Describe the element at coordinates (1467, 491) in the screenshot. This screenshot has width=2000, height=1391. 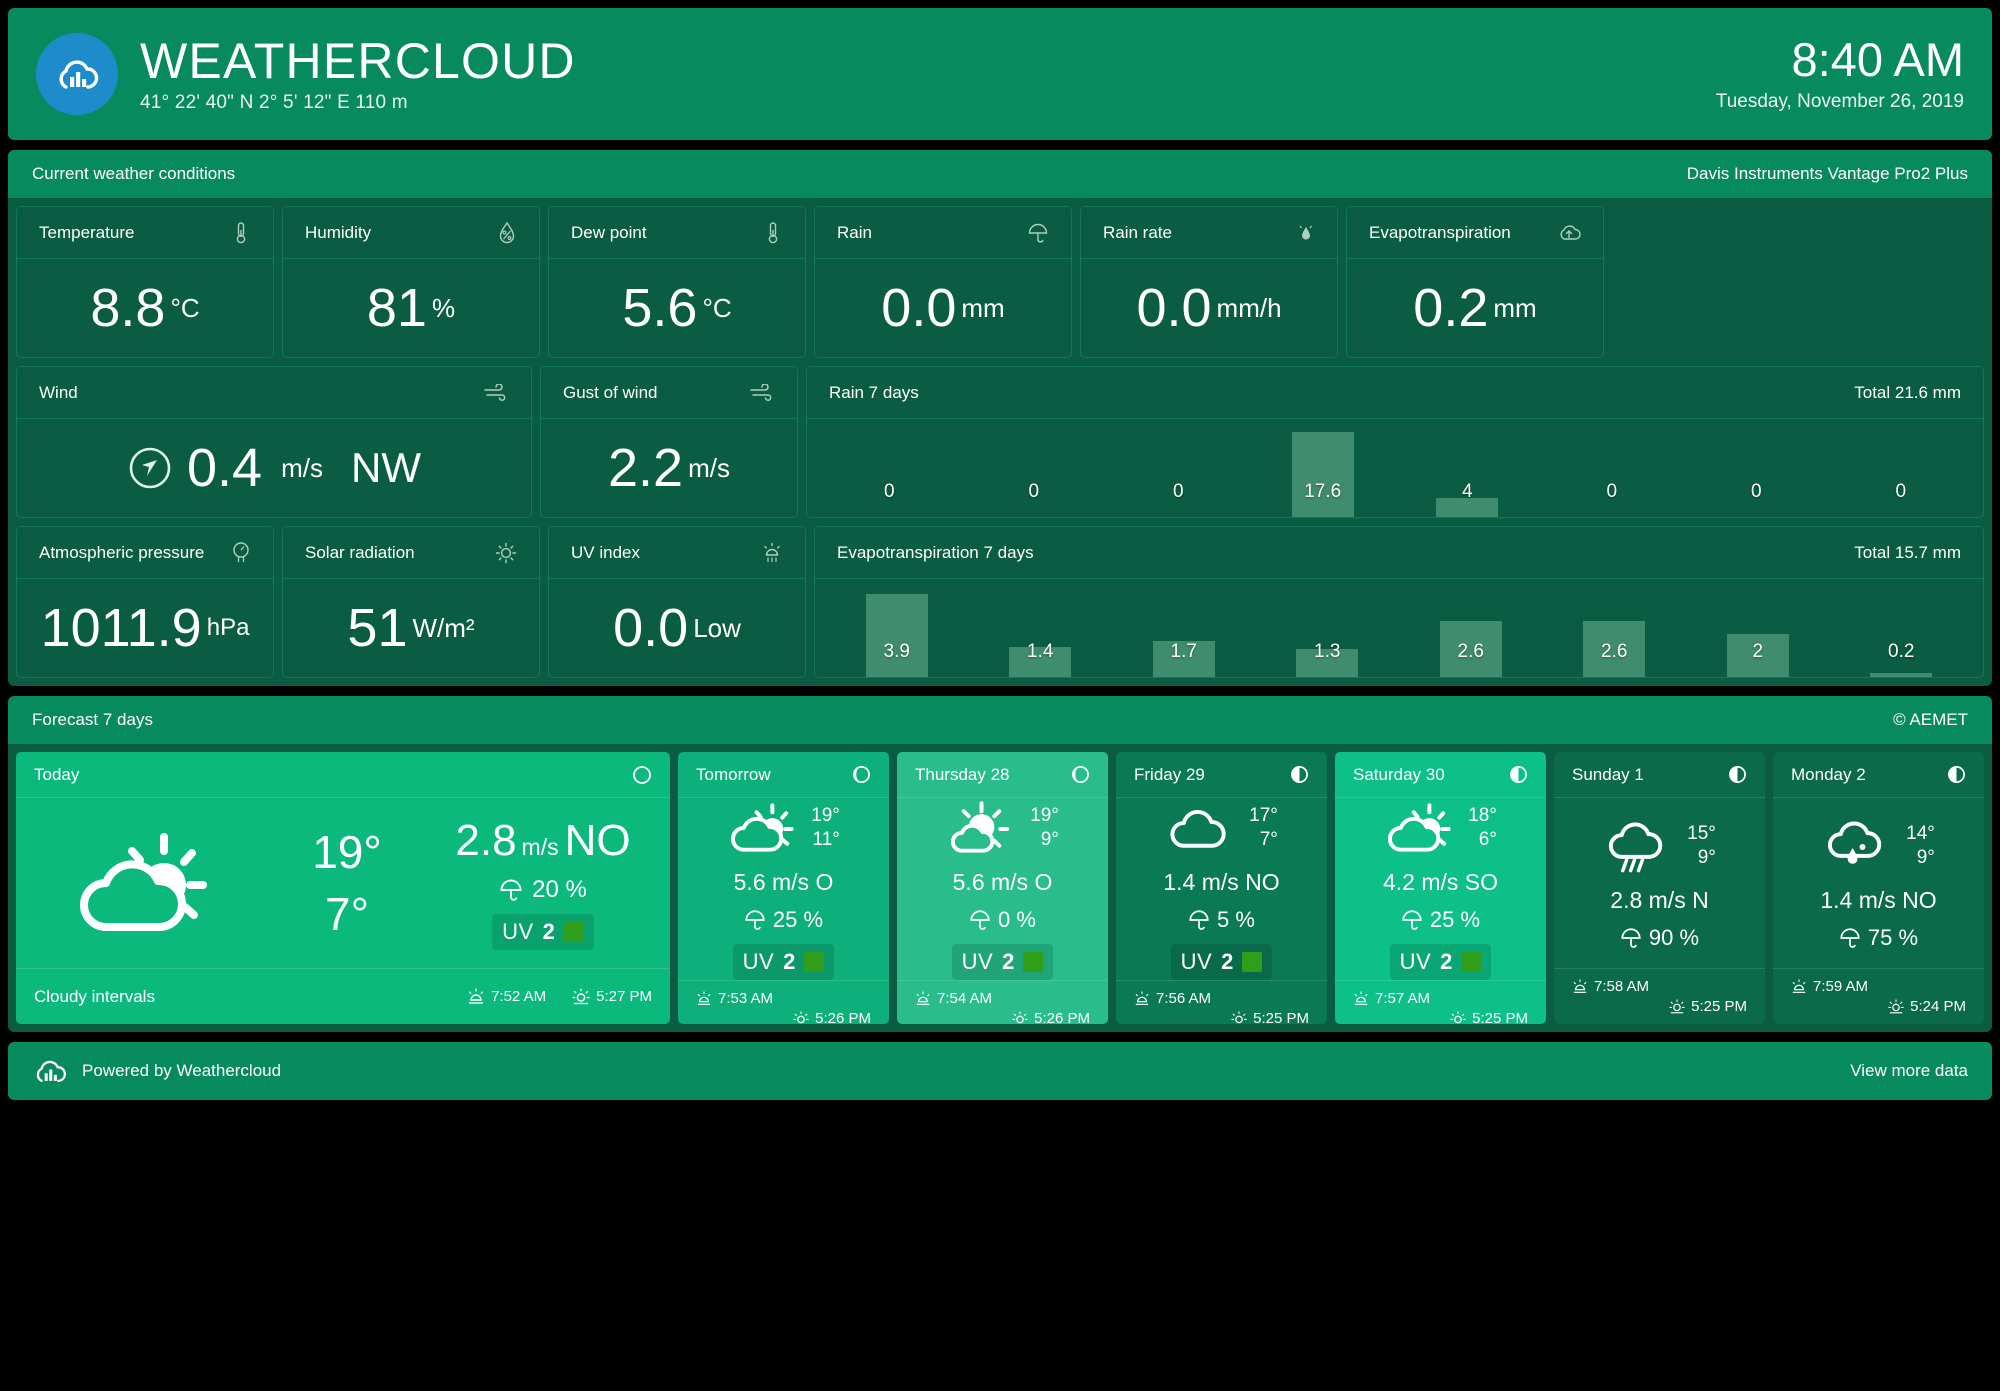
I see `bar-value-label: 4` at that location.